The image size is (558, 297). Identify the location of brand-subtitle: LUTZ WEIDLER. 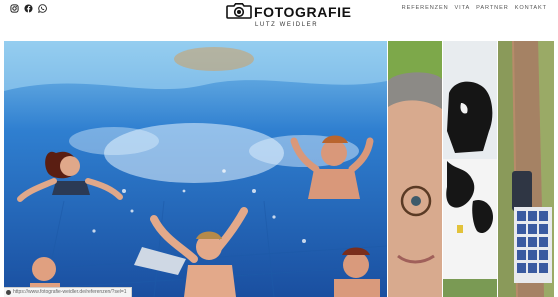
(287, 25).